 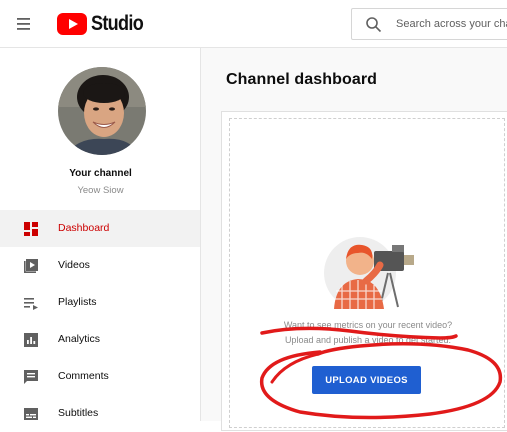 What do you see at coordinates (451, 24) in the screenshot?
I see `search-input` at bounding box center [451, 24].